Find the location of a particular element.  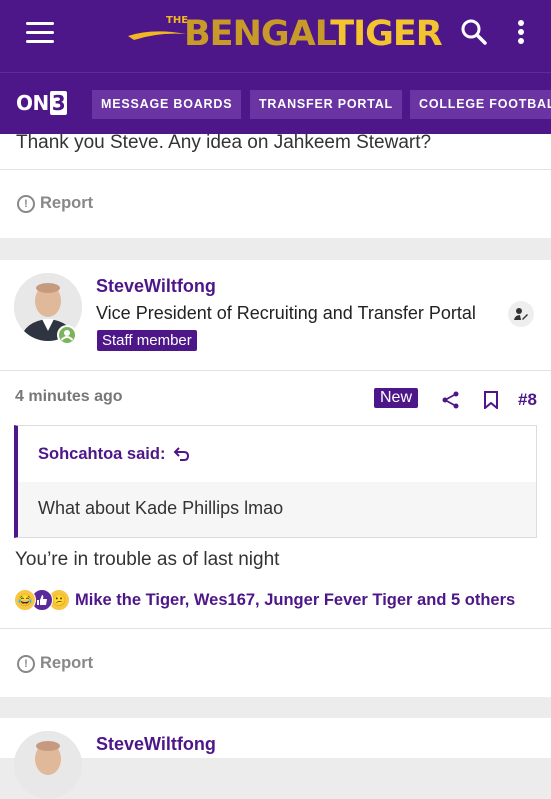

quote-author: Sohcahtoa said: is located at coordinates (102, 453).